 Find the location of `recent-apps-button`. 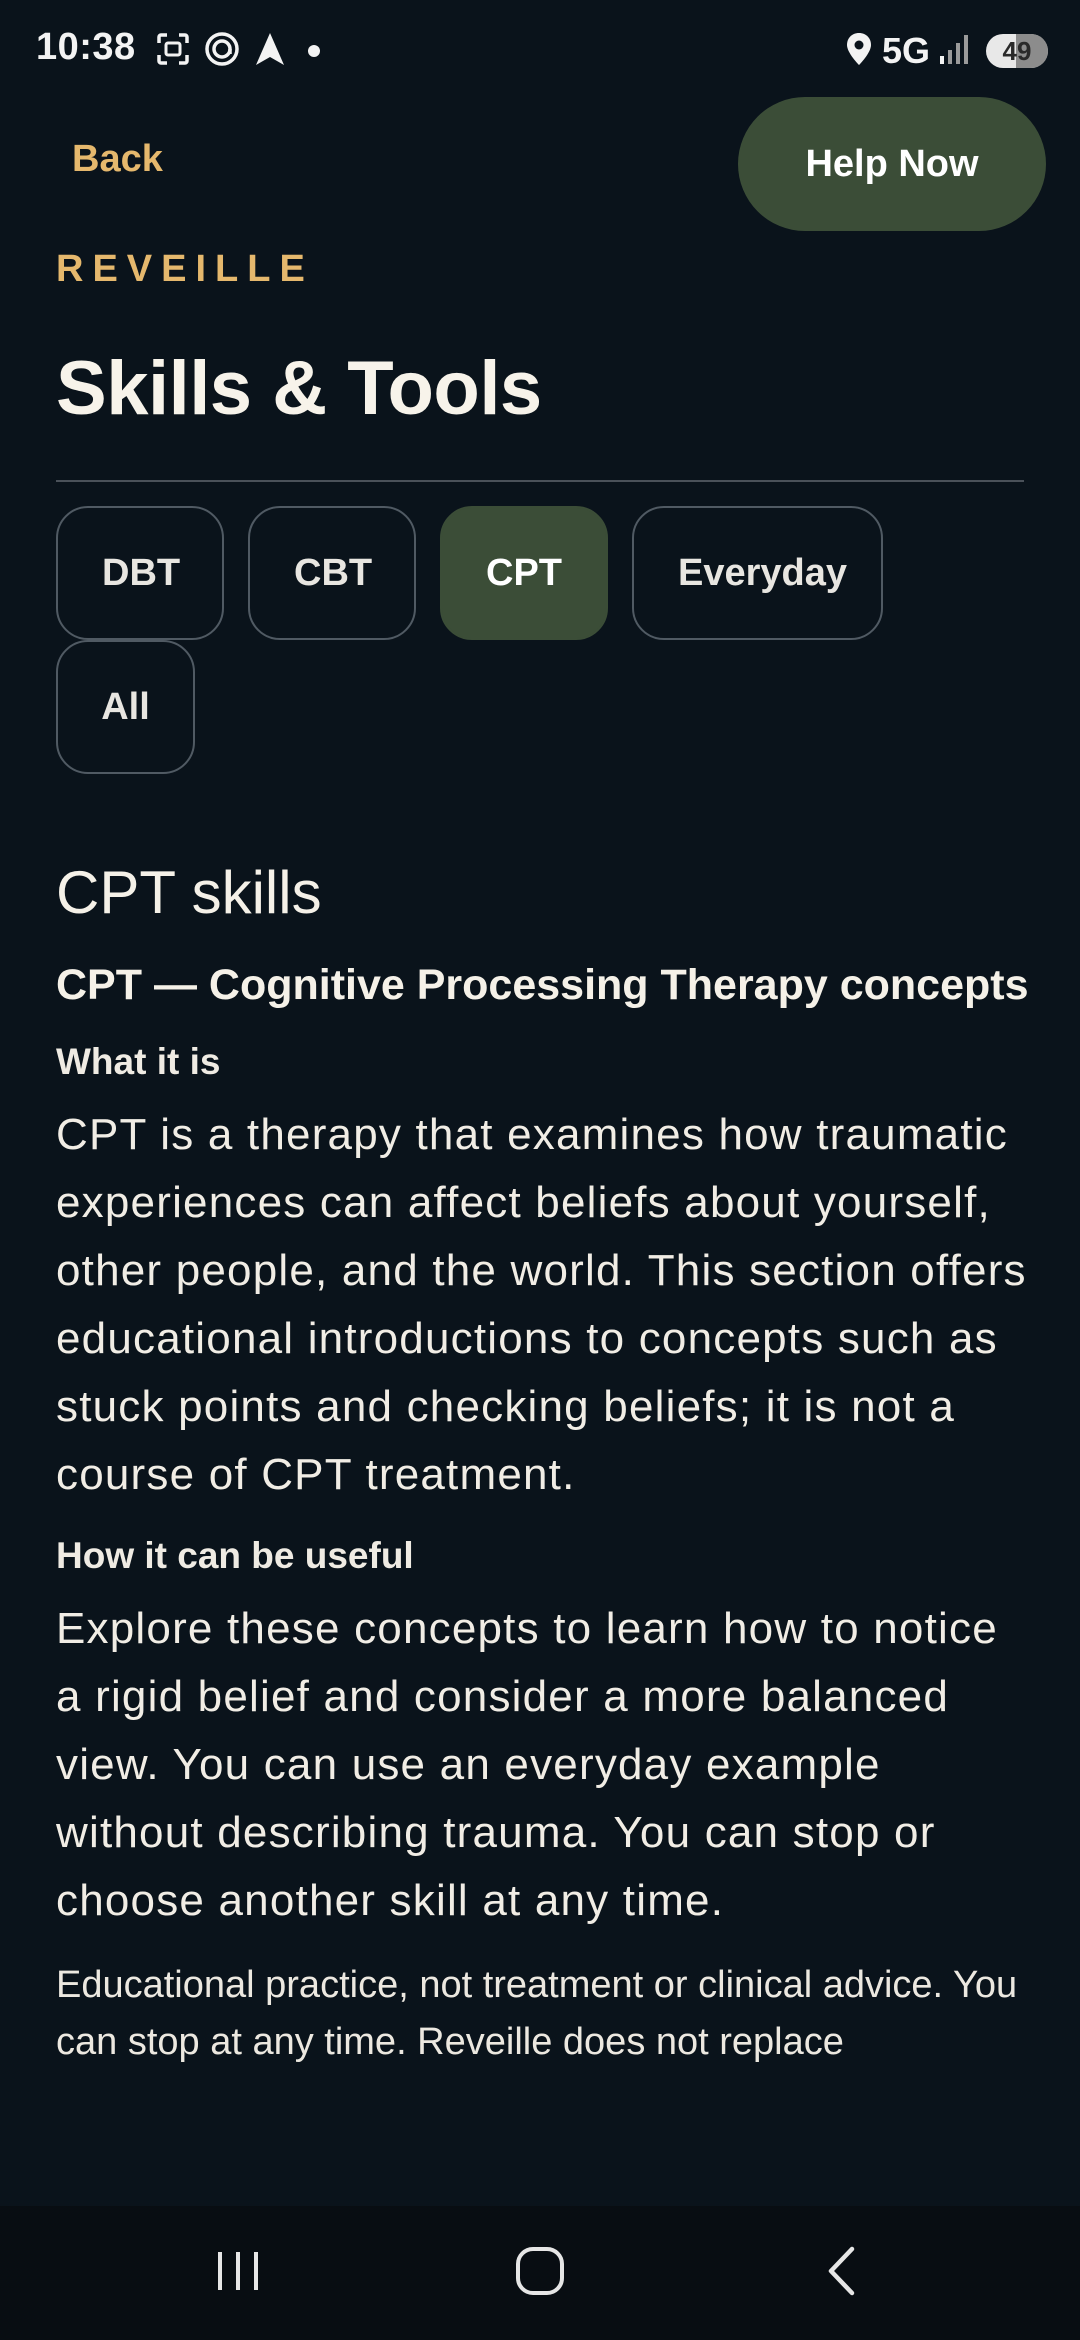

recent-apps-button is located at coordinates (238, 2273).